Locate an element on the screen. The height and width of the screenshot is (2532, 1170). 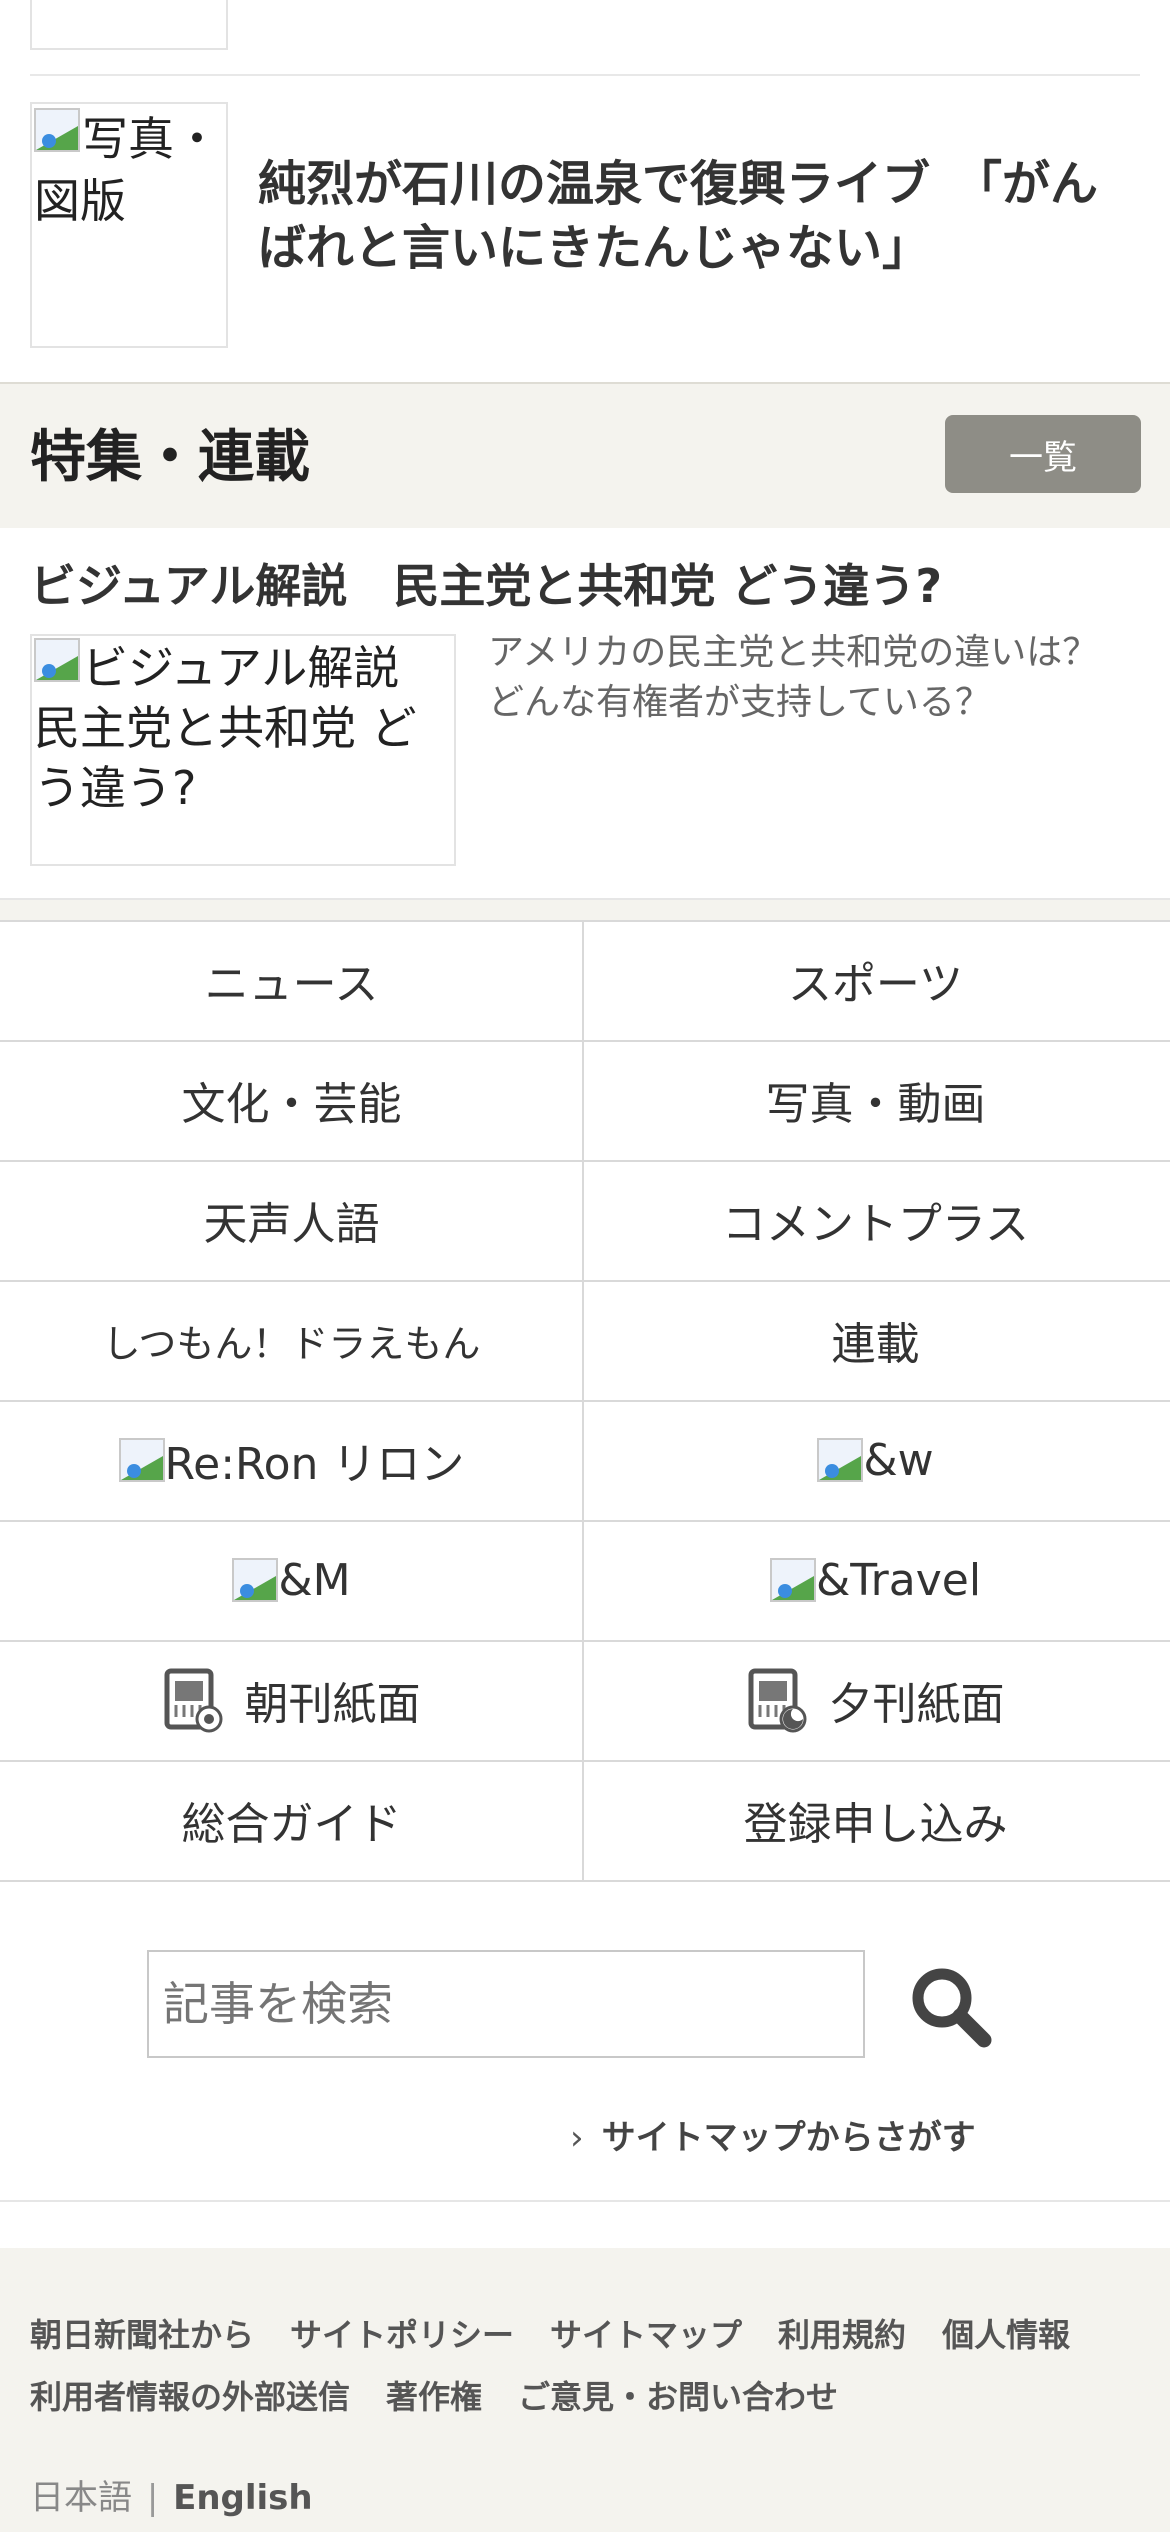
nav-item-re-ron: Re:Ron リロン is located at coordinates (291, 1460).